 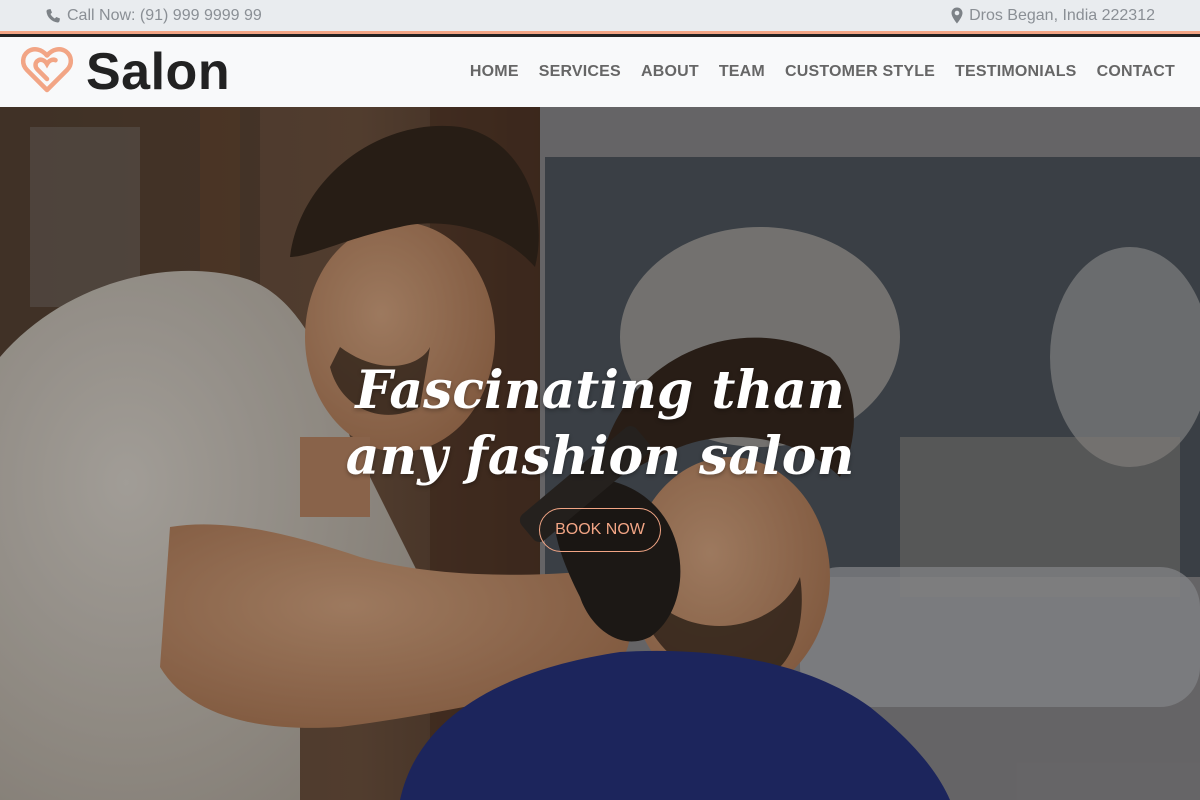 I want to click on phone-text: Call Now: (91) 999 9999 99, so click(x=164, y=15).